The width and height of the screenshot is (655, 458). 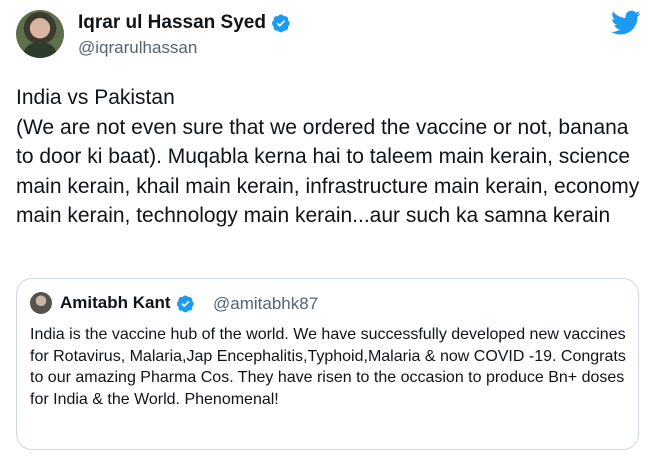 I want to click on author-name-text: Iqrar ul Hassan Syed, so click(x=172, y=23).